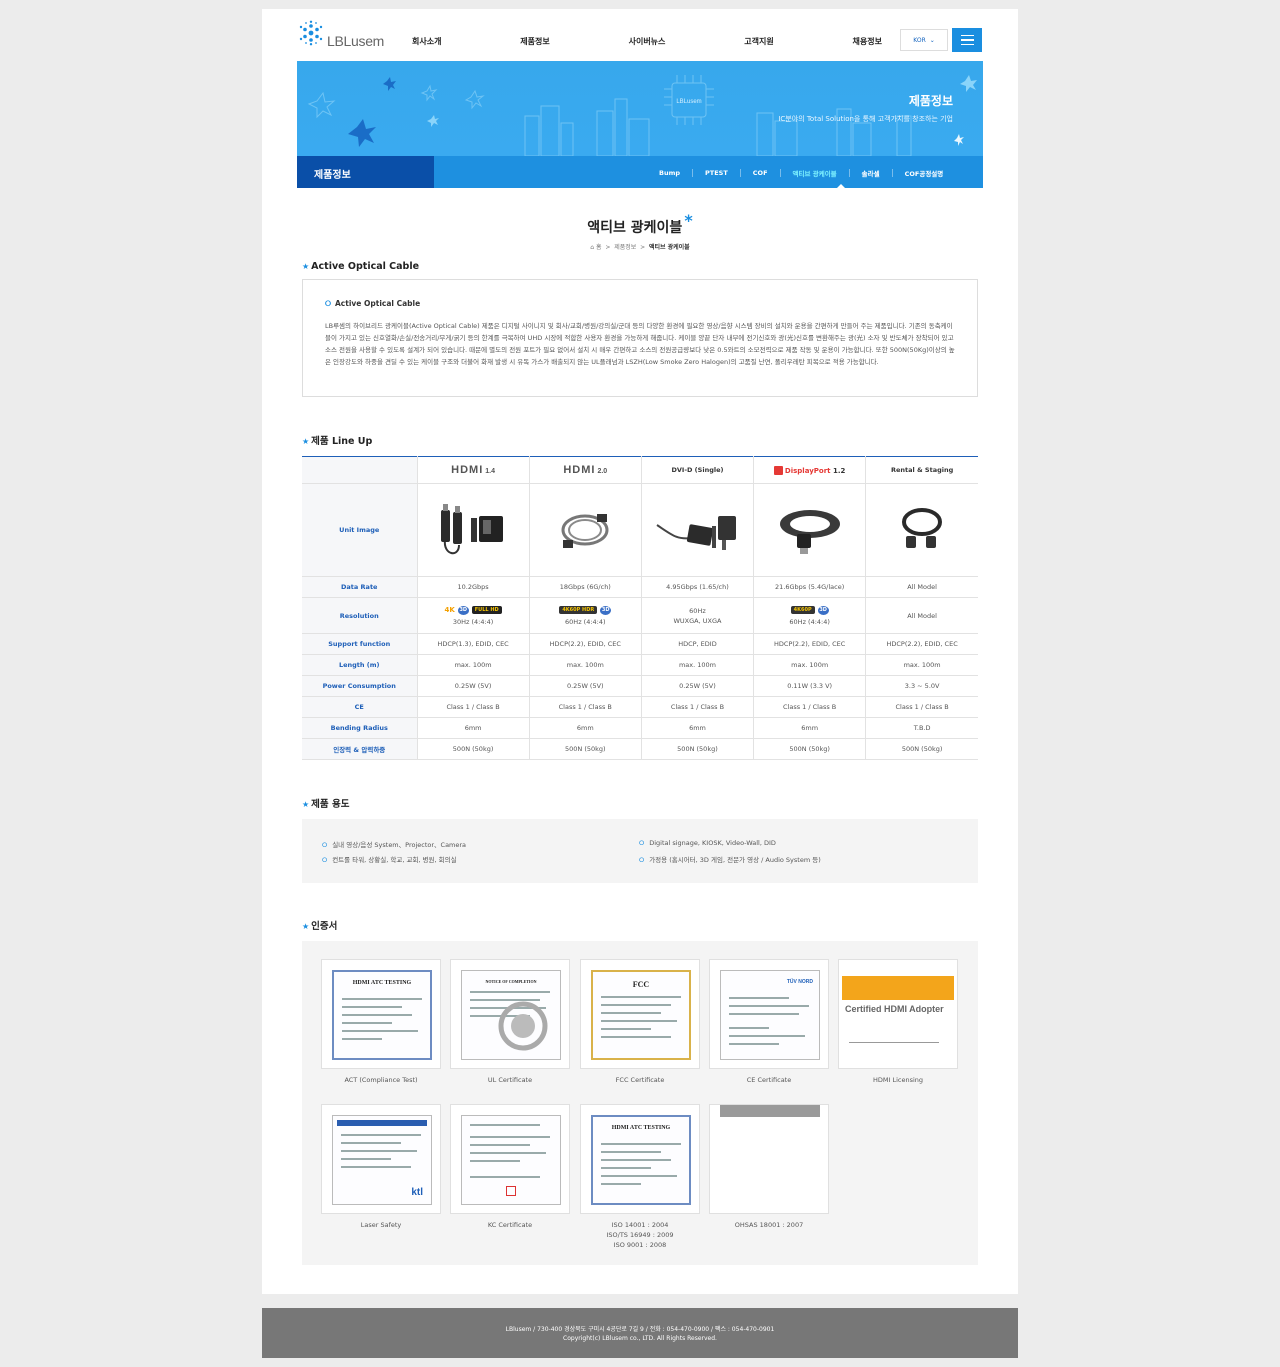 The height and width of the screenshot is (1367, 1280). Describe the element at coordinates (511, 981) in the screenshot. I see `doc-title: NOTICE OF COMPLETION` at that location.